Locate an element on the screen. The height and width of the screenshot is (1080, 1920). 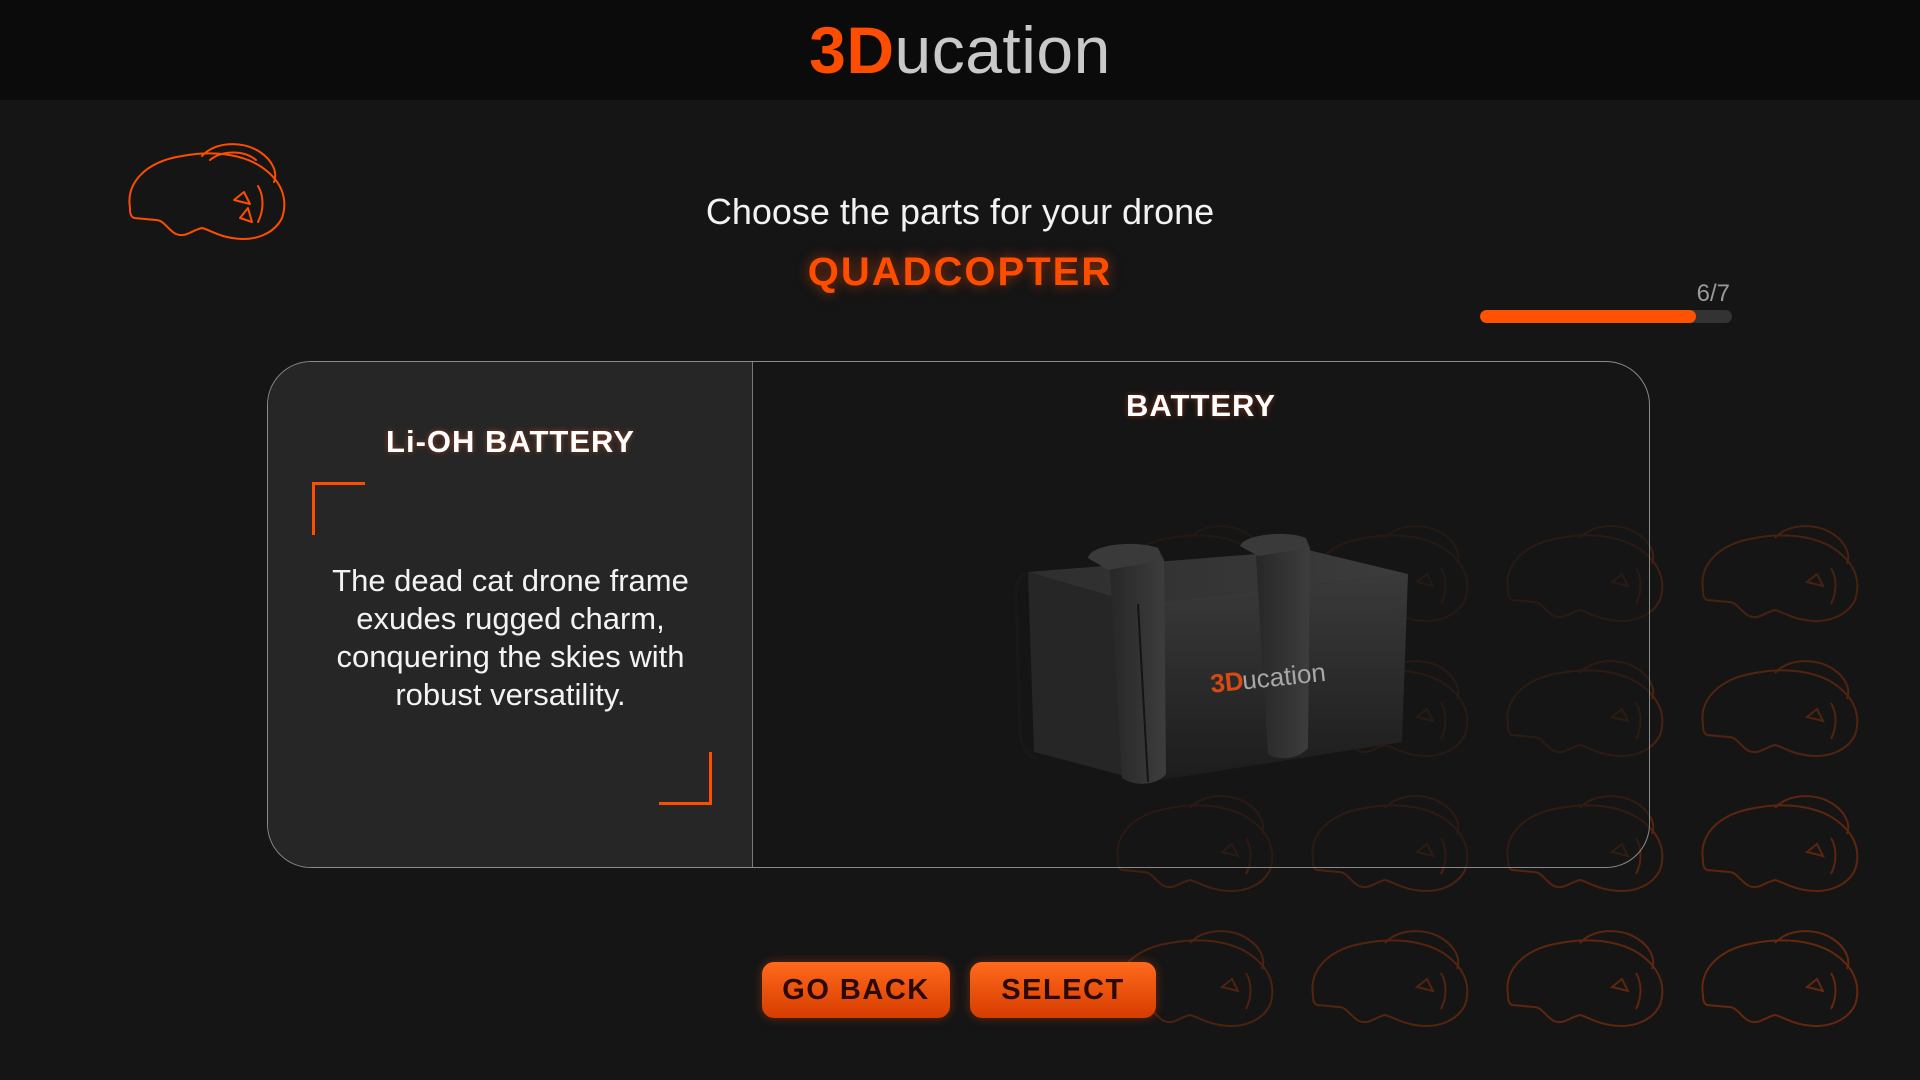
progress-bar-fill is located at coordinates (1588, 316).